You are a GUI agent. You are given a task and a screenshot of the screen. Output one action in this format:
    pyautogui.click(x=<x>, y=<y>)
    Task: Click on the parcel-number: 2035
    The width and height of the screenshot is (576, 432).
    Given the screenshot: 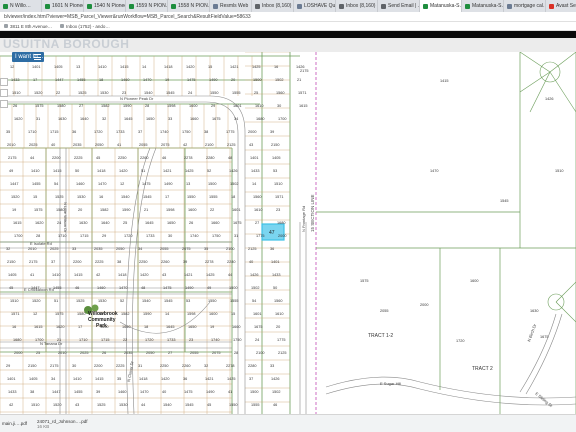 What is the action you would take?
    pyautogui.click(x=77, y=145)
    